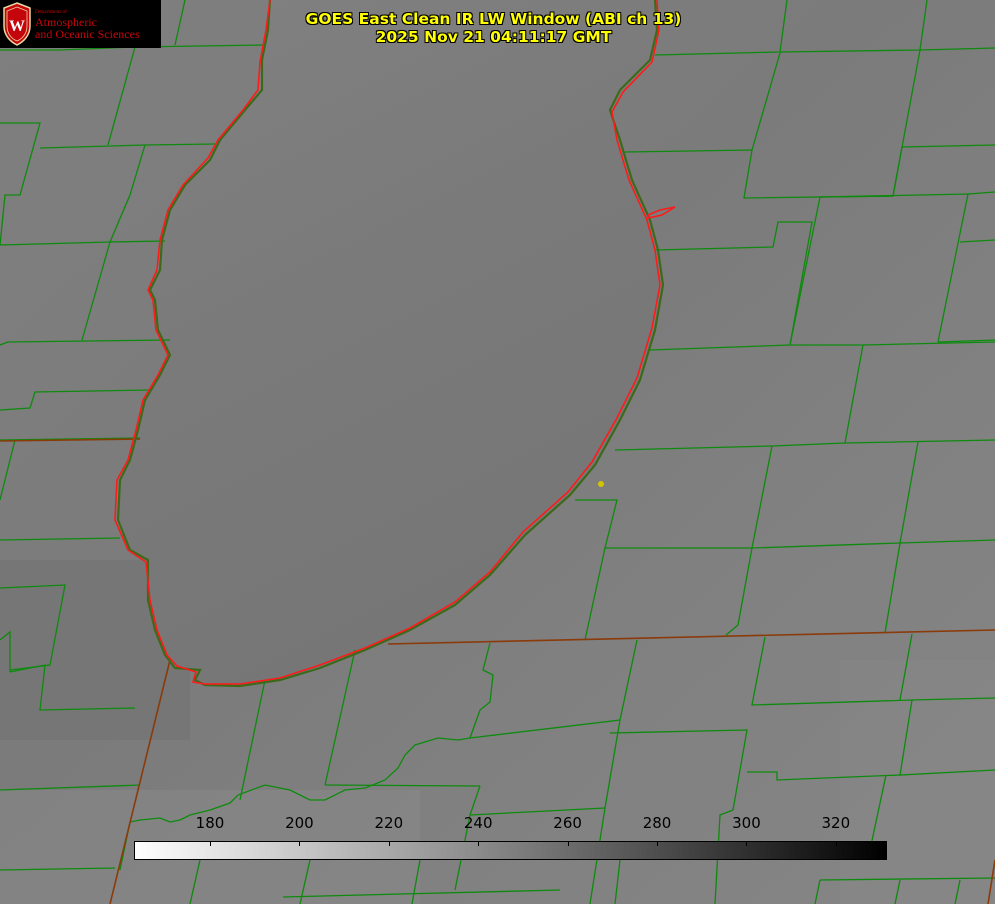 The image size is (995, 904). I want to click on colorbar-tick-label: 320, so click(836, 823).